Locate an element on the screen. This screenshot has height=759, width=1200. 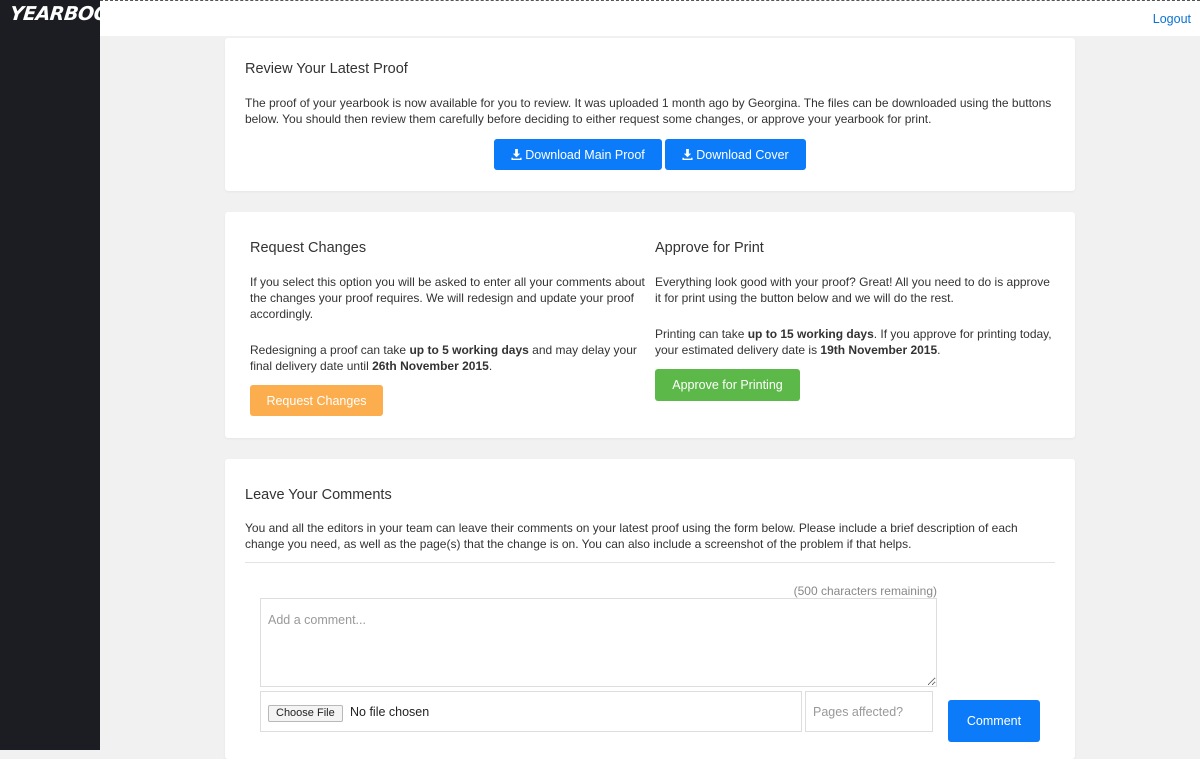
comment-input is located at coordinates (598, 642).